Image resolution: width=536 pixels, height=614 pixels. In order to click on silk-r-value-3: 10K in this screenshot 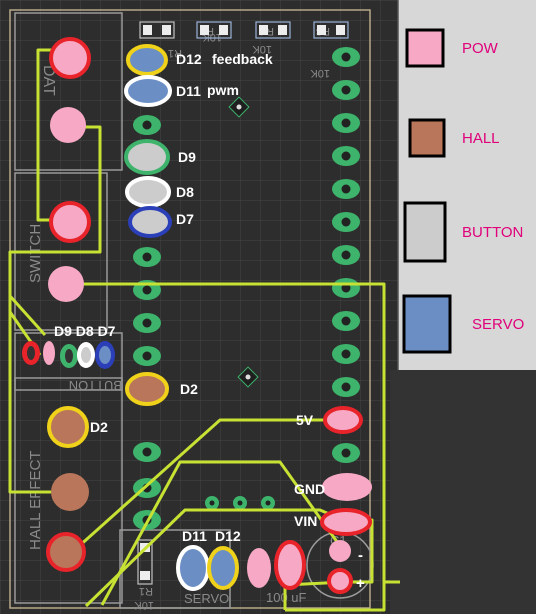, I will do `click(320, 73)`.